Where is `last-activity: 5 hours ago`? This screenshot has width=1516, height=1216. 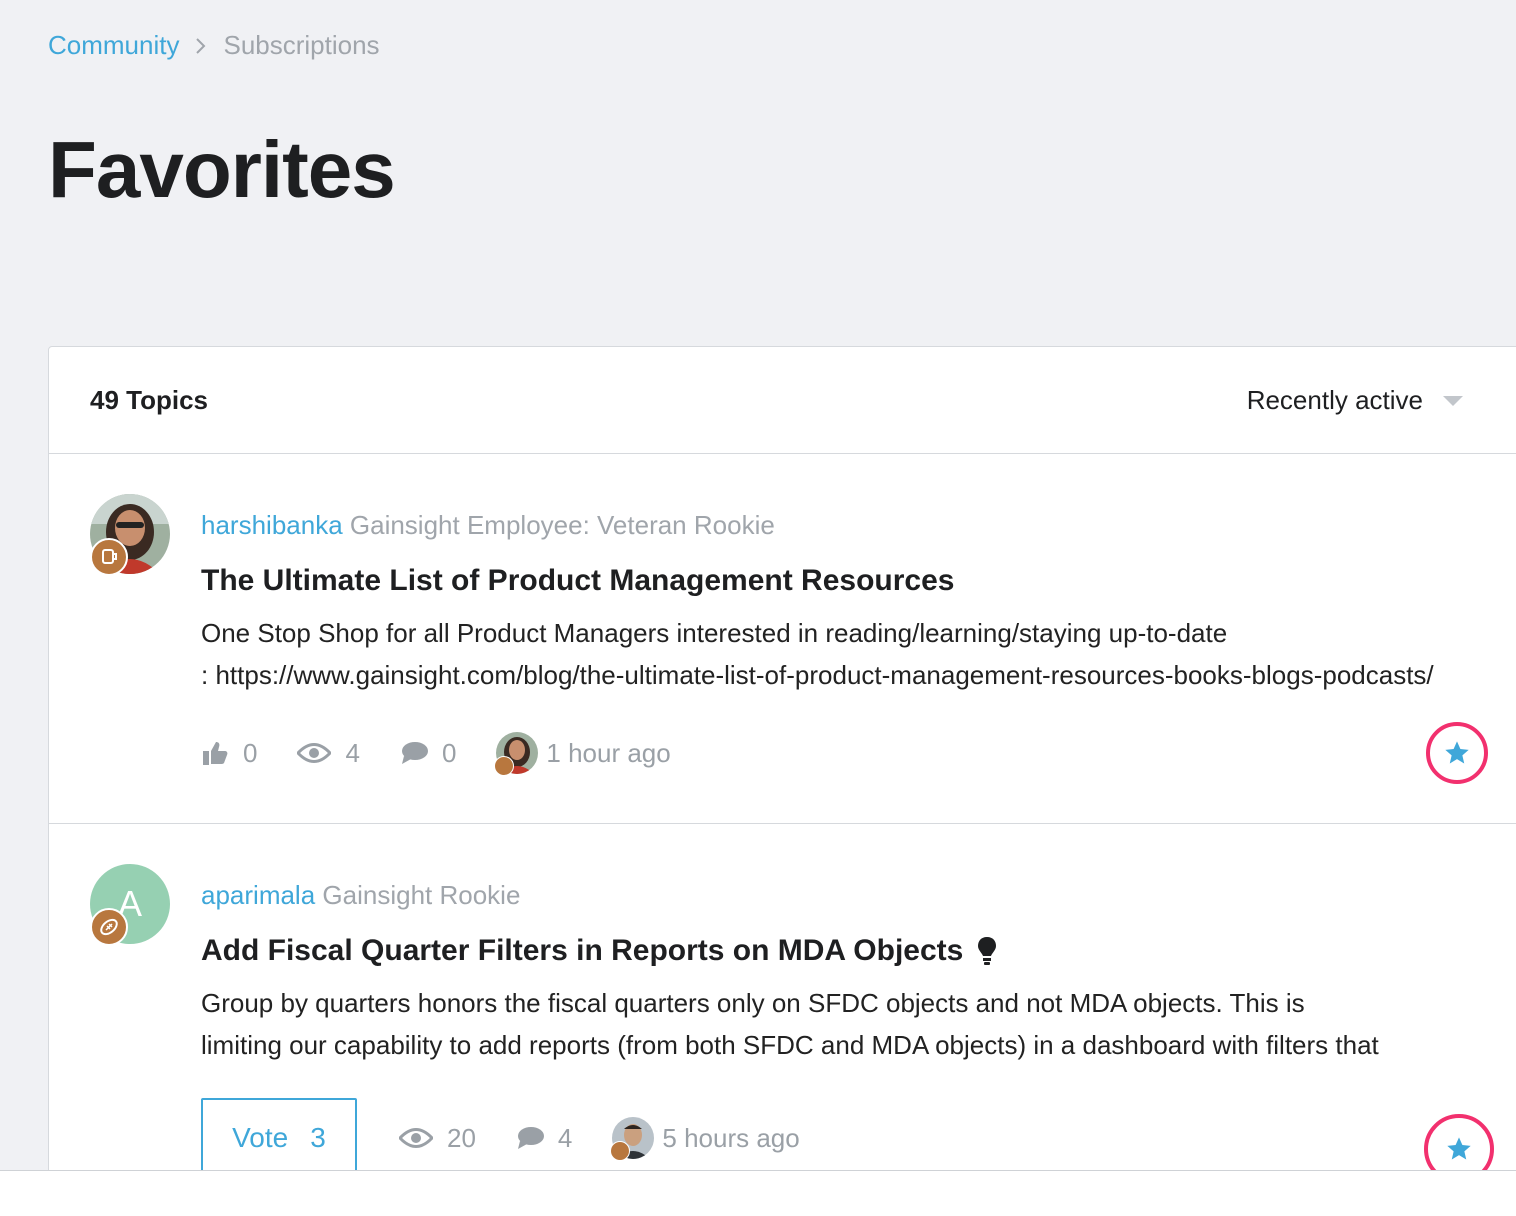 last-activity: 5 hours ago is located at coordinates (705, 1139).